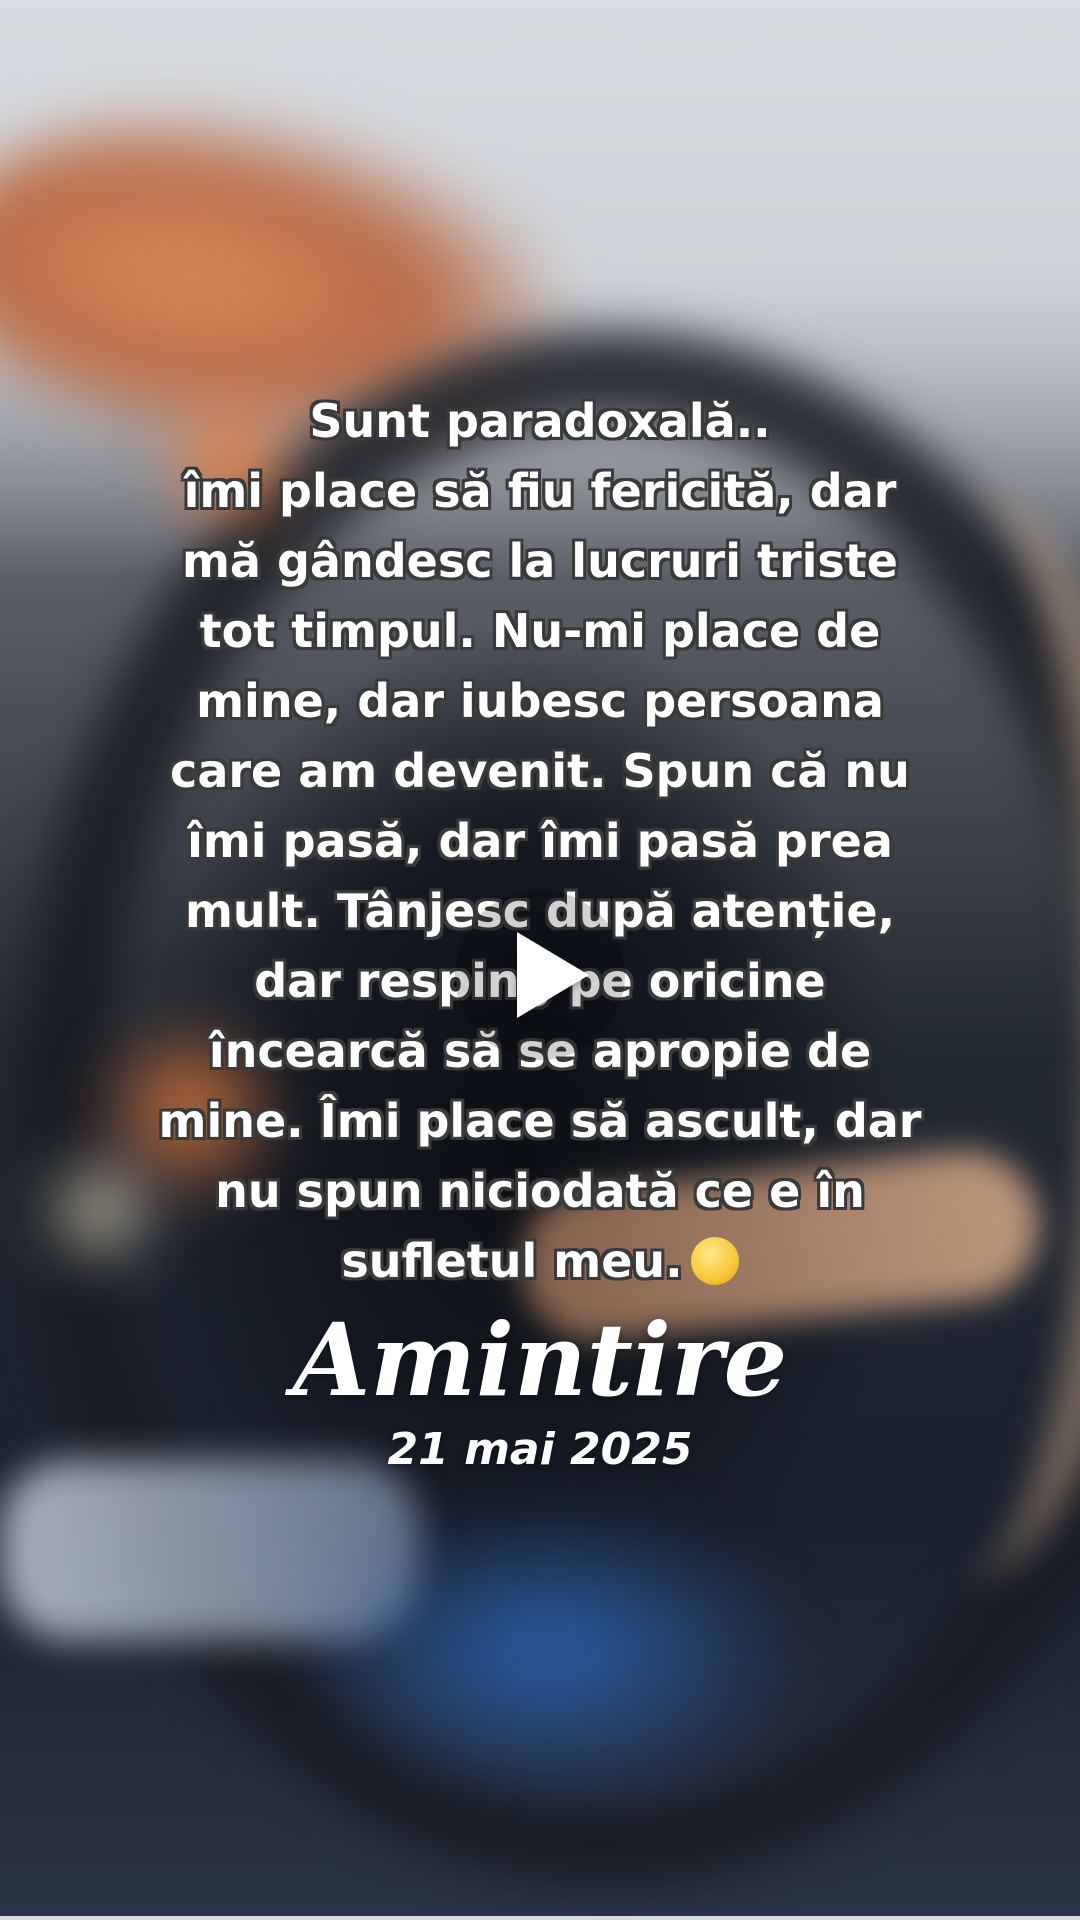  I want to click on memory-title: Amintire, so click(540, 1360).